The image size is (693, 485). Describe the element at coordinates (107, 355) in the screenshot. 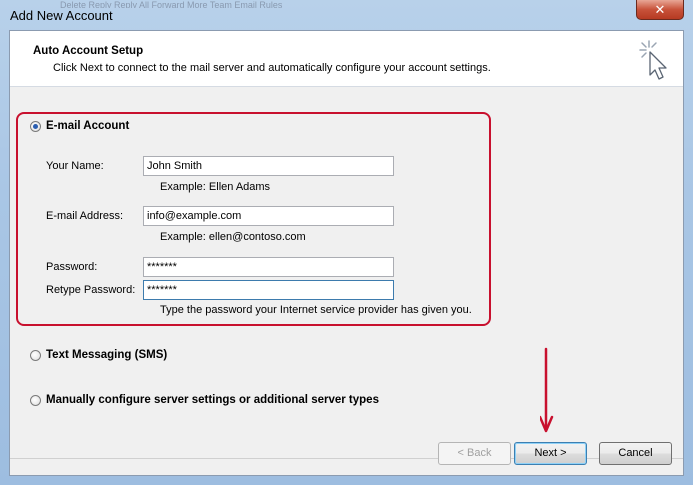

I see `sms-label: Text Messaging (SMS)` at that location.